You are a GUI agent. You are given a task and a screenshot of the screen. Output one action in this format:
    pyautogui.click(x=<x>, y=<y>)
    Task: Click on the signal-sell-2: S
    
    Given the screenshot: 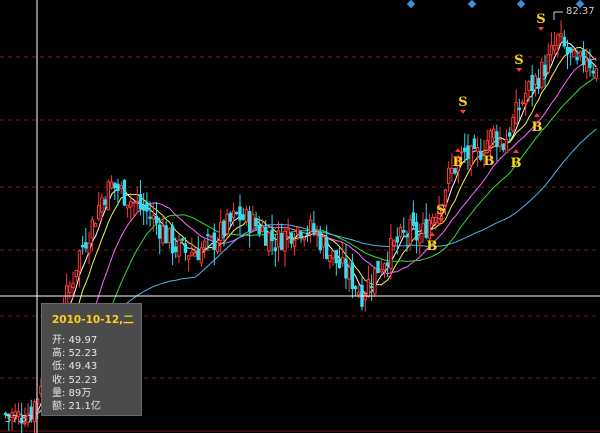 What is the action you would take?
    pyautogui.click(x=519, y=62)
    